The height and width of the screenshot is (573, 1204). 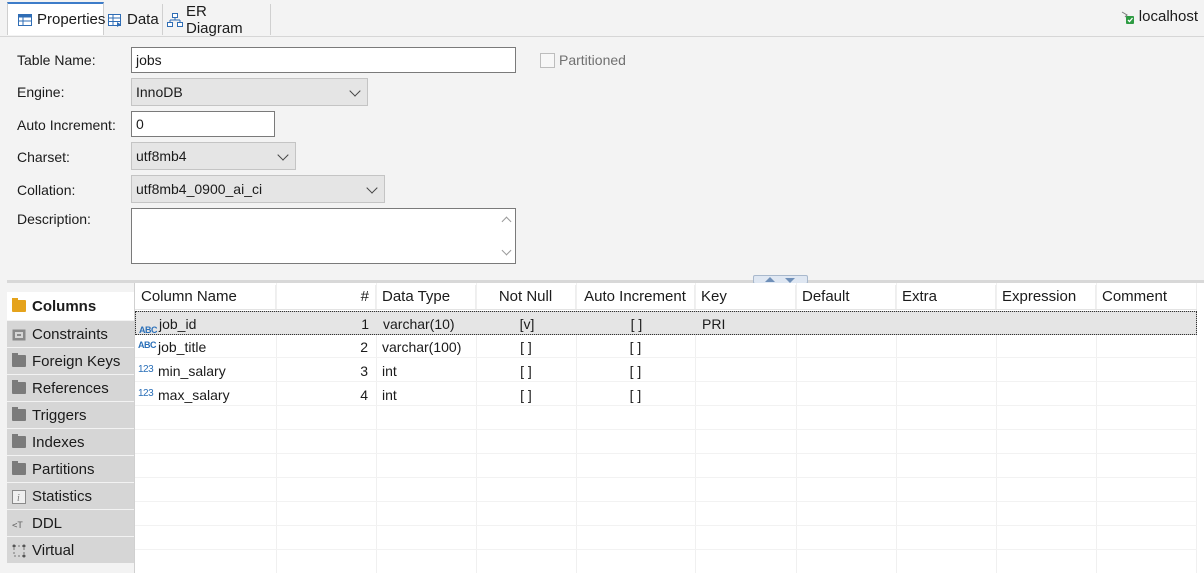 What do you see at coordinates (213, 156) in the screenshot?
I see `charset-select: utf8mb4` at bounding box center [213, 156].